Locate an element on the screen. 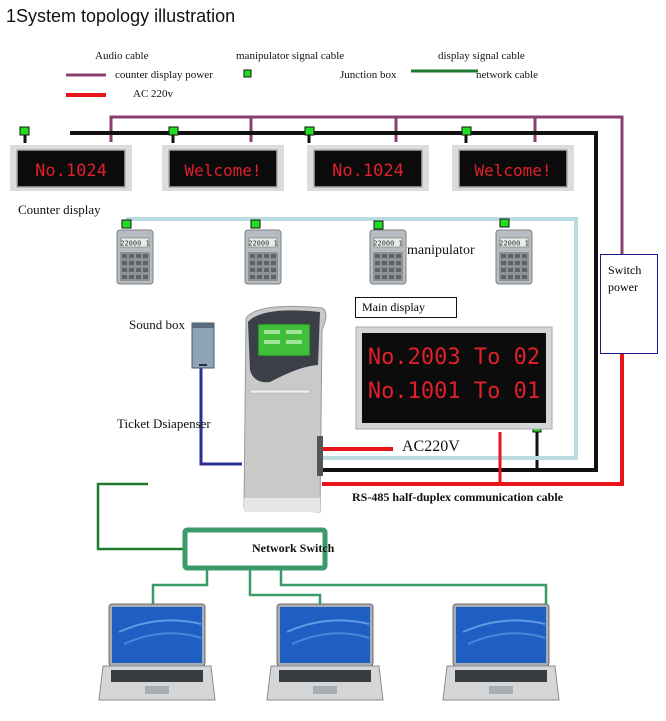 Image resolution: width=666 pixels, height=721 pixels. main-display-label: Main display is located at coordinates (406, 307).